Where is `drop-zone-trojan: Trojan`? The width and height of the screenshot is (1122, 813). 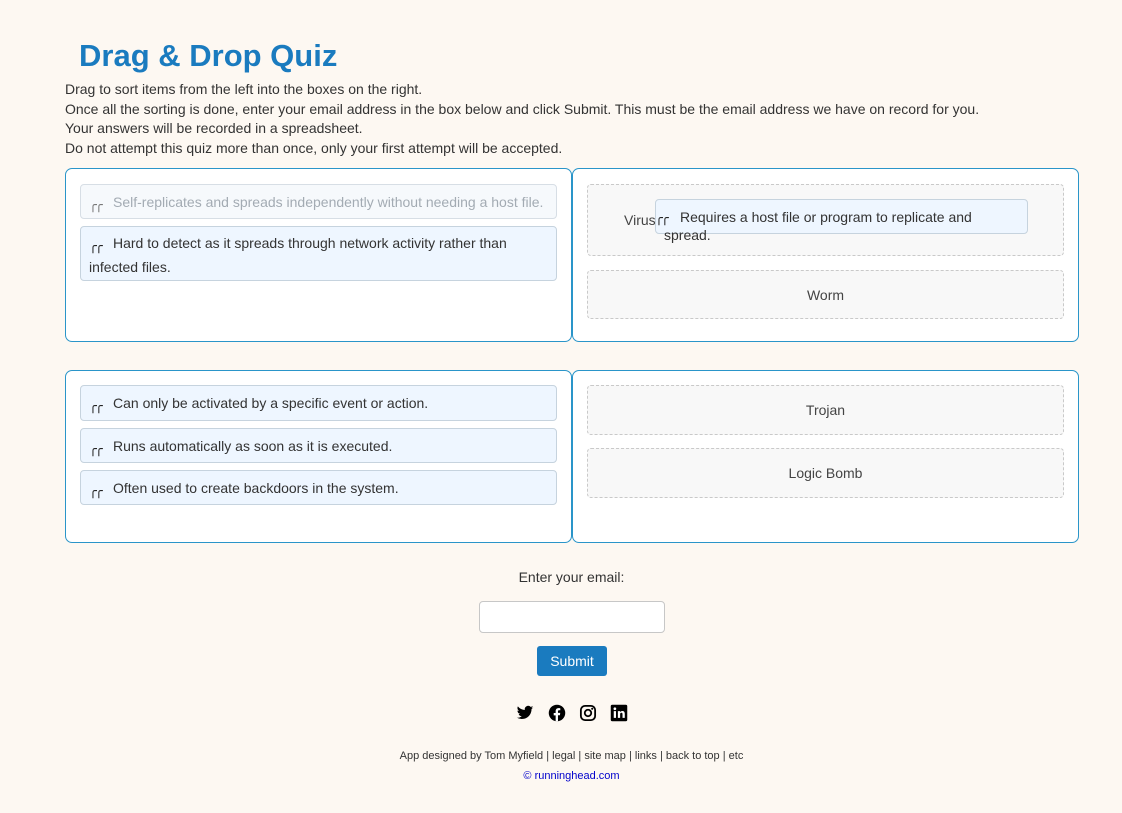
drop-zone-trojan: Trojan is located at coordinates (825, 410).